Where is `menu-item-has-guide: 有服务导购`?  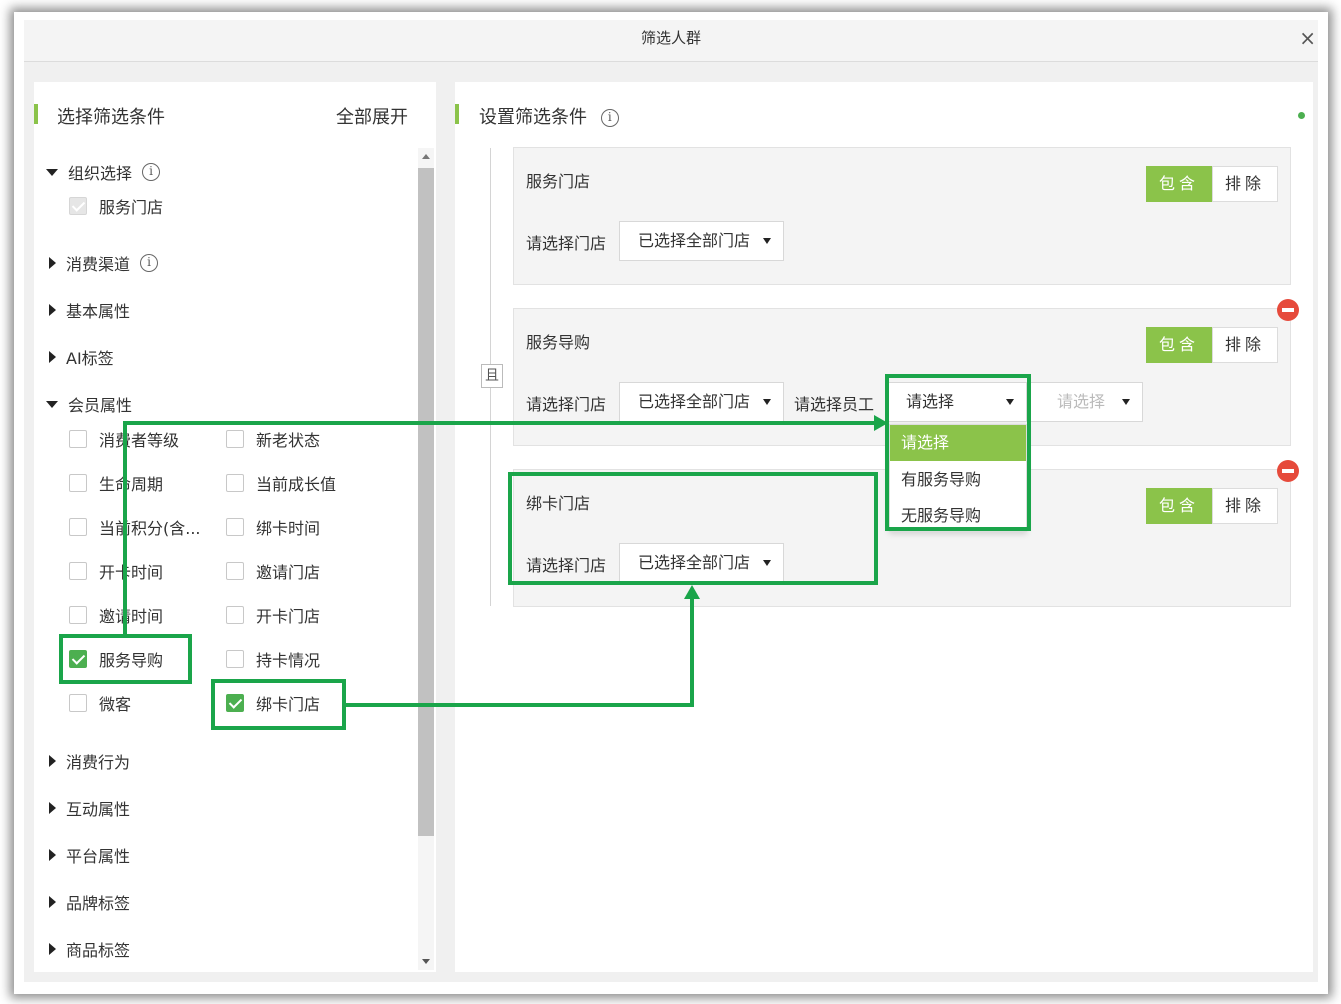 menu-item-has-guide: 有服务导购 is located at coordinates (958, 480).